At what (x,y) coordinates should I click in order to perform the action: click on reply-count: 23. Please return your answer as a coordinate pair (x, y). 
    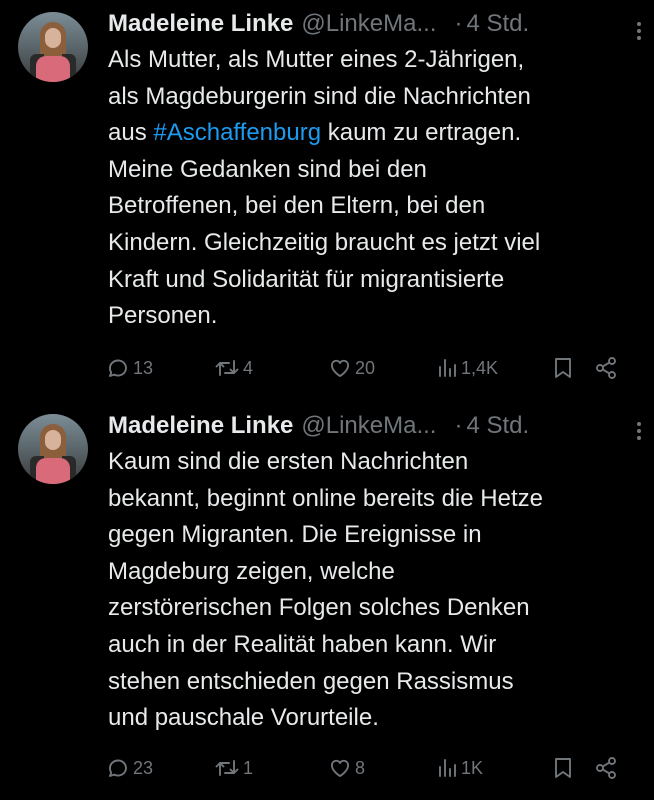
    Looking at the image, I should click on (143, 767).